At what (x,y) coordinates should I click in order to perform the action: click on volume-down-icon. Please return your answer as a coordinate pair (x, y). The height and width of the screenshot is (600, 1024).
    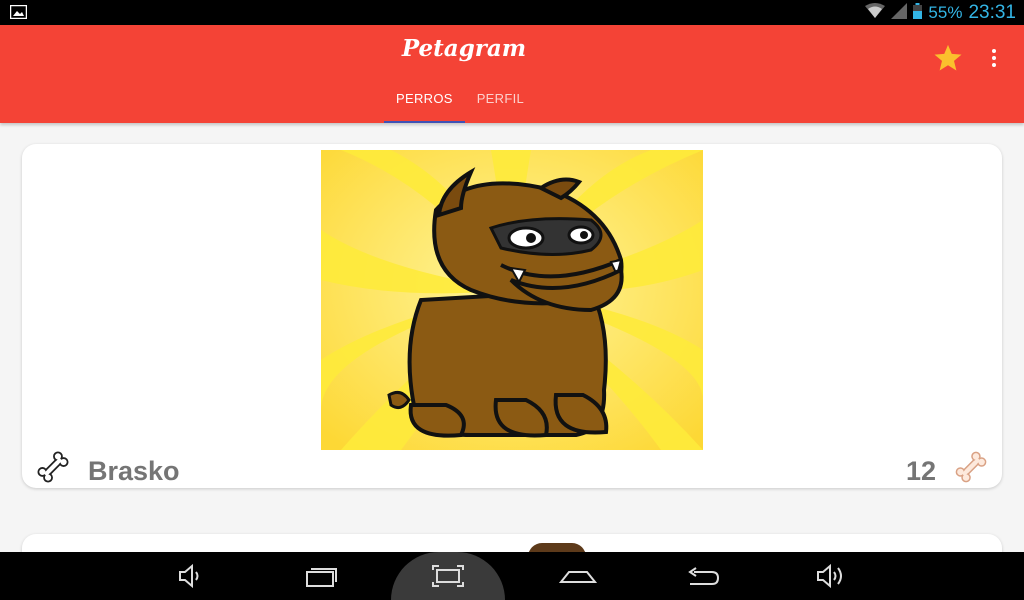
    Looking at the image, I should click on (191, 576).